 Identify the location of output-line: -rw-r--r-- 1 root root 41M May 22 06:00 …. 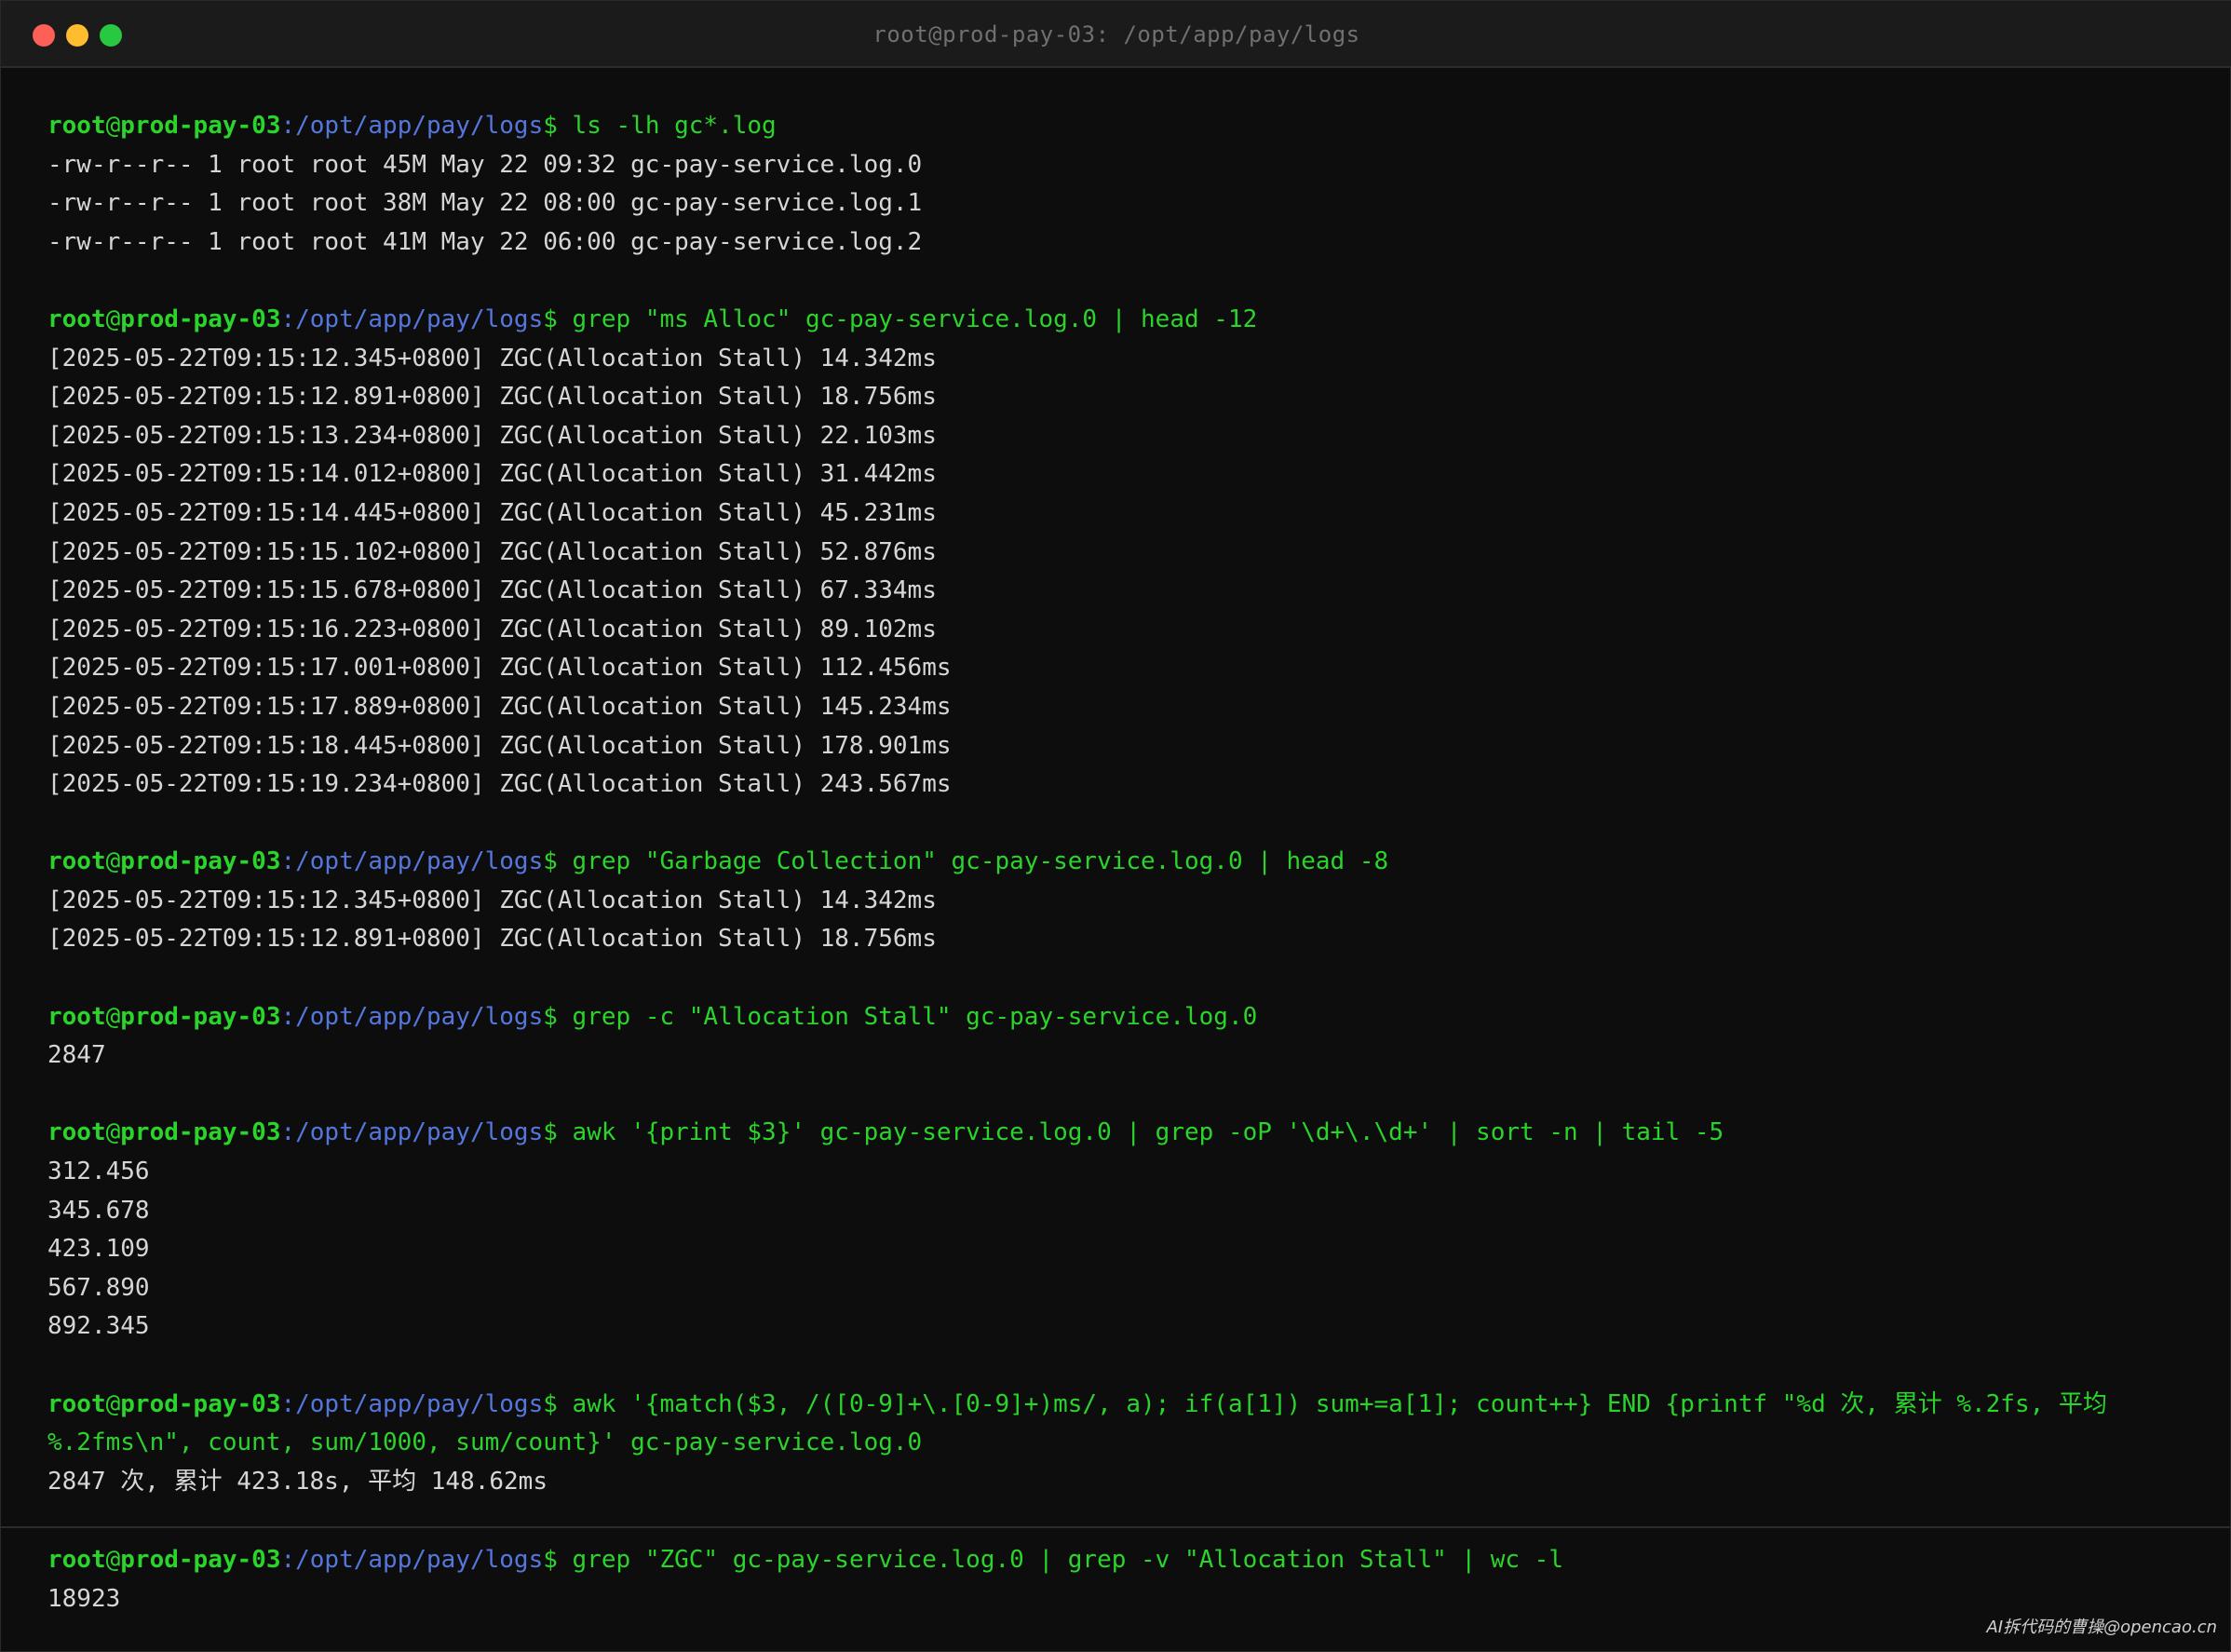
(485, 241).